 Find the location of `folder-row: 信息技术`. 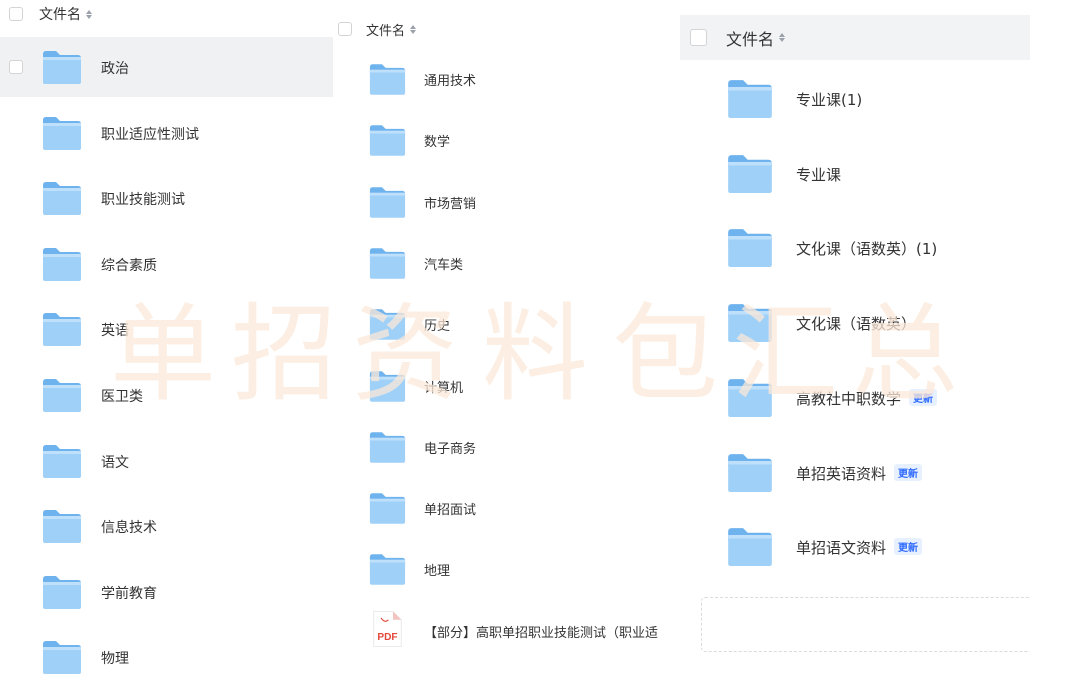

folder-row: 信息技术 is located at coordinates (166, 526).